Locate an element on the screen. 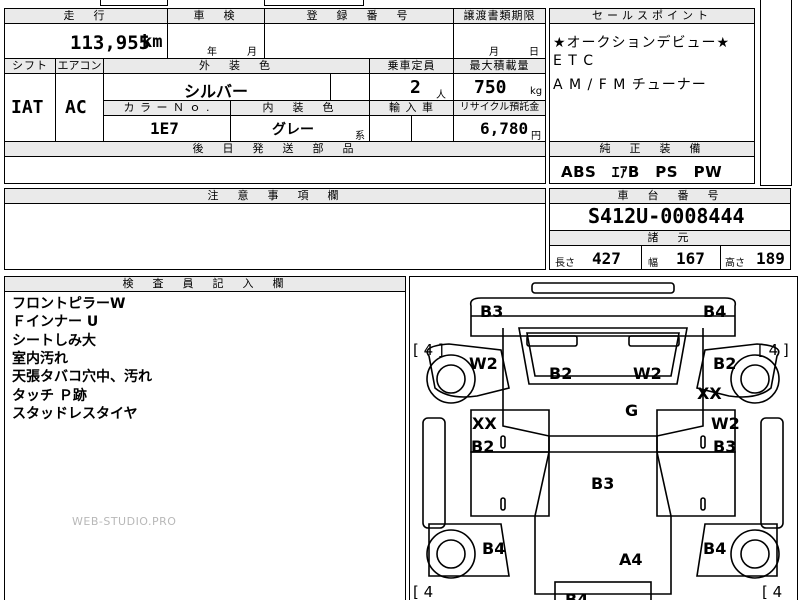  transfer-month: 月 is located at coordinates (494, 52).